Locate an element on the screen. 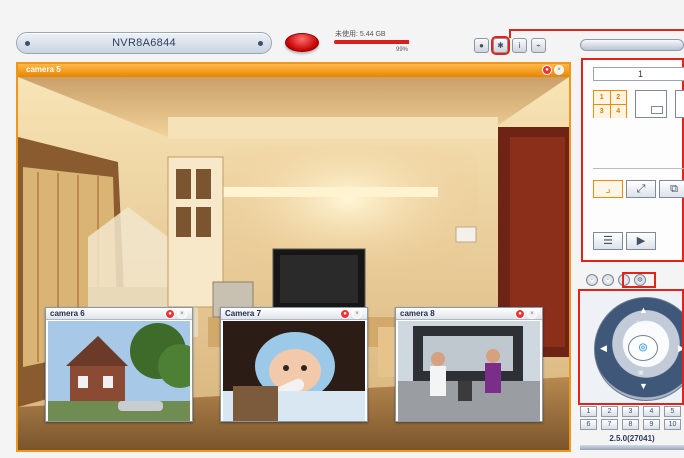 The width and height of the screenshot is (684, 458). chart-icon: ⌁ is located at coordinates (538, 45).